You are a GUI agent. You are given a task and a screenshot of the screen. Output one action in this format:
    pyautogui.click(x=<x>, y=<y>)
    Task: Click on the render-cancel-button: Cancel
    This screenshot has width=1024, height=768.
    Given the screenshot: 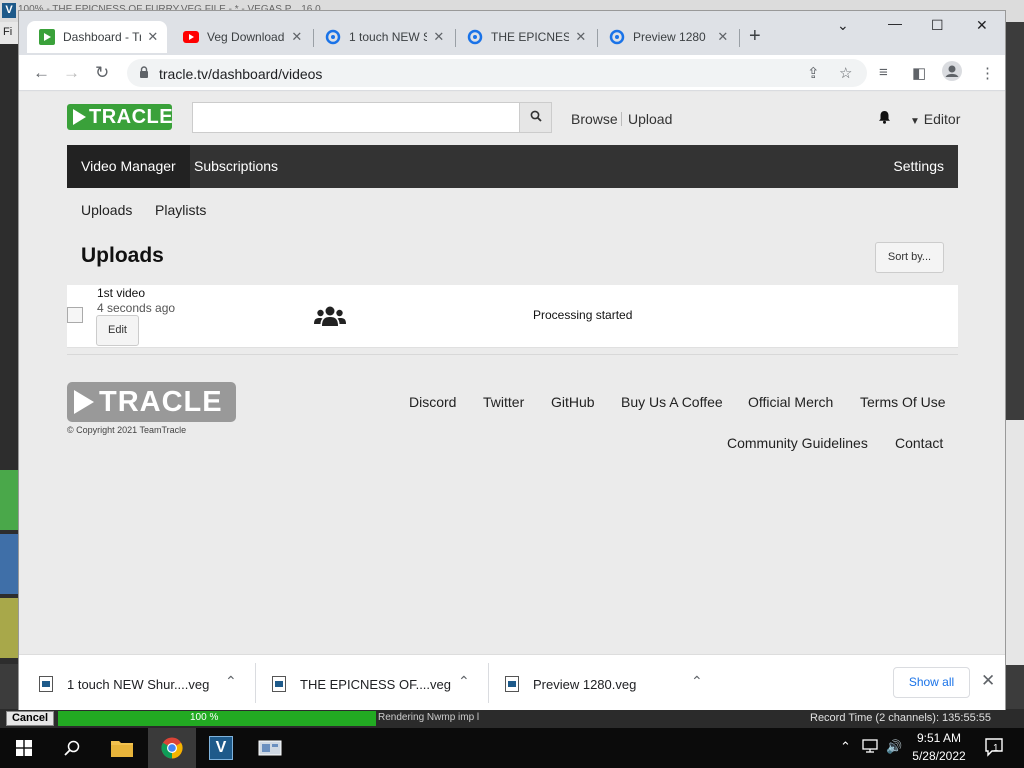 What is the action you would take?
    pyautogui.click(x=30, y=718)
    